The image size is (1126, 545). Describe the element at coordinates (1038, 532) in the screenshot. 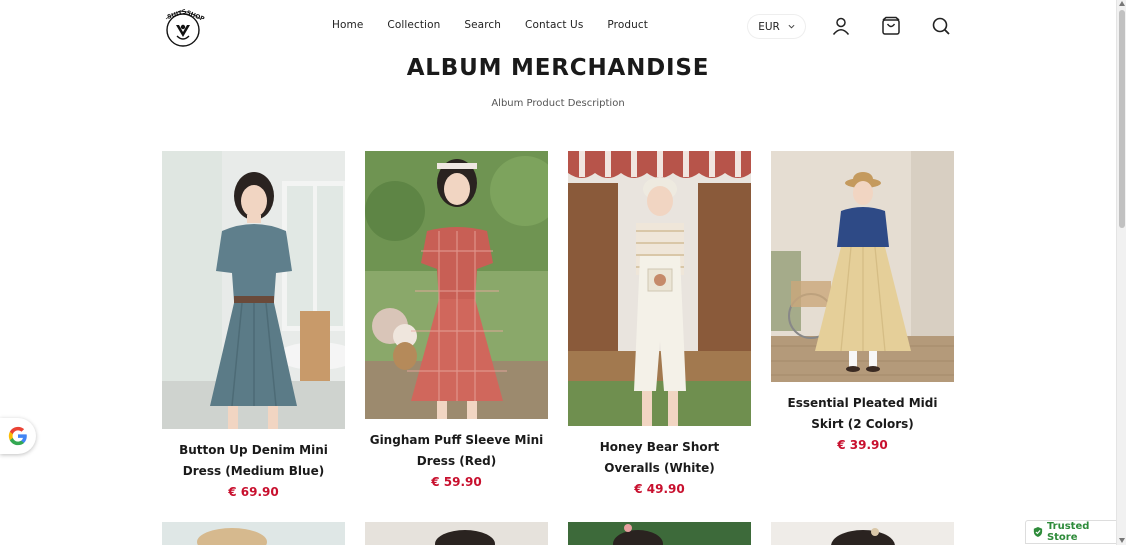

I see `shield-check-icon` at that location.